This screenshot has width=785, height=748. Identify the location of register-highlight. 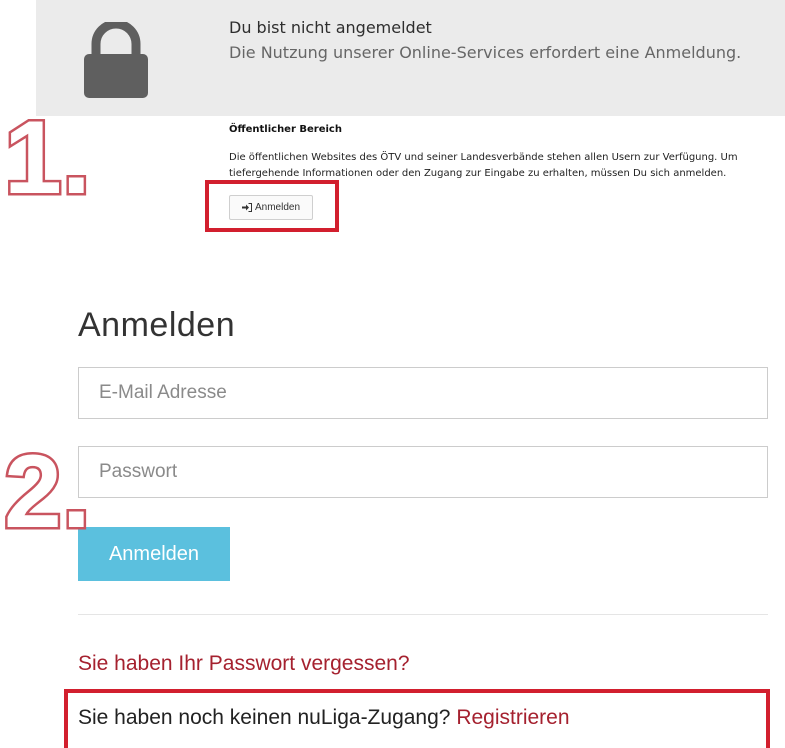
(417, 718).